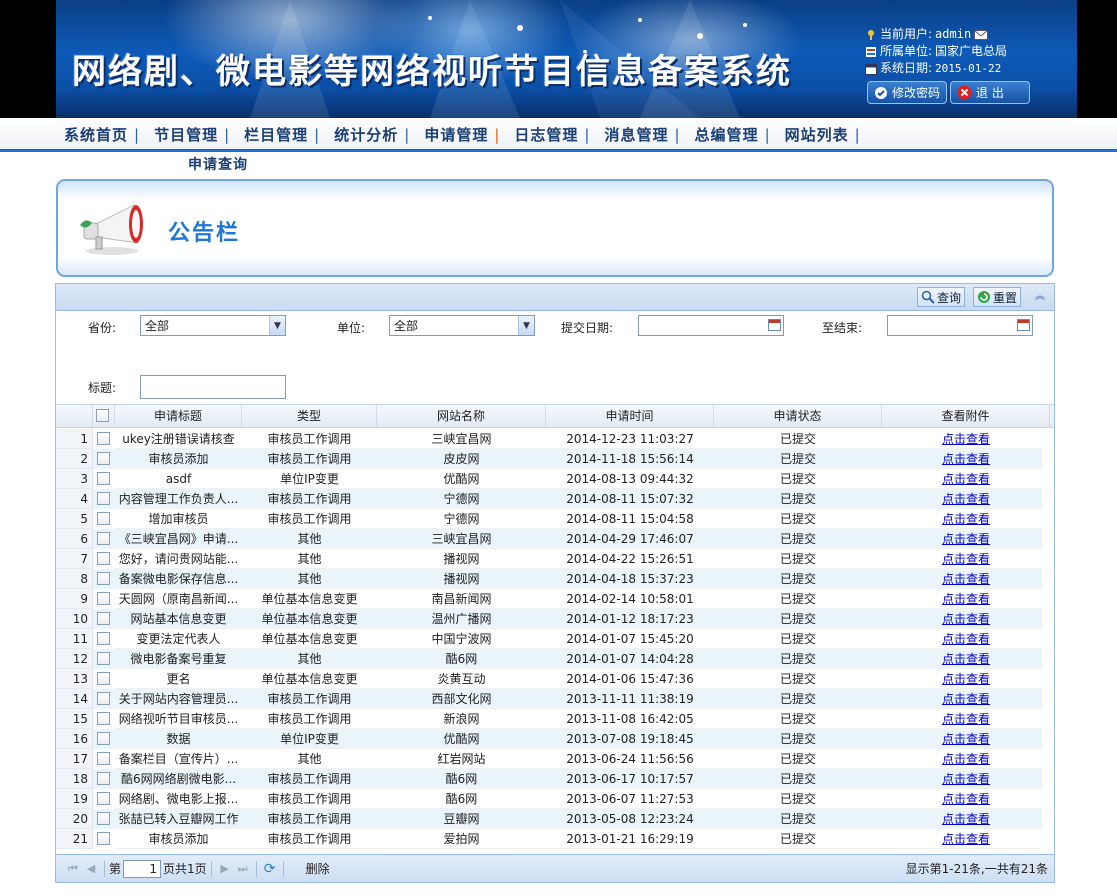 The width and height of the screenshot is (1117, 896). What do you see at coordinates (372, 134) in the screenshot?
I see `nav-item-statistics: 统计分析 |` at bounding box center [372, 134].